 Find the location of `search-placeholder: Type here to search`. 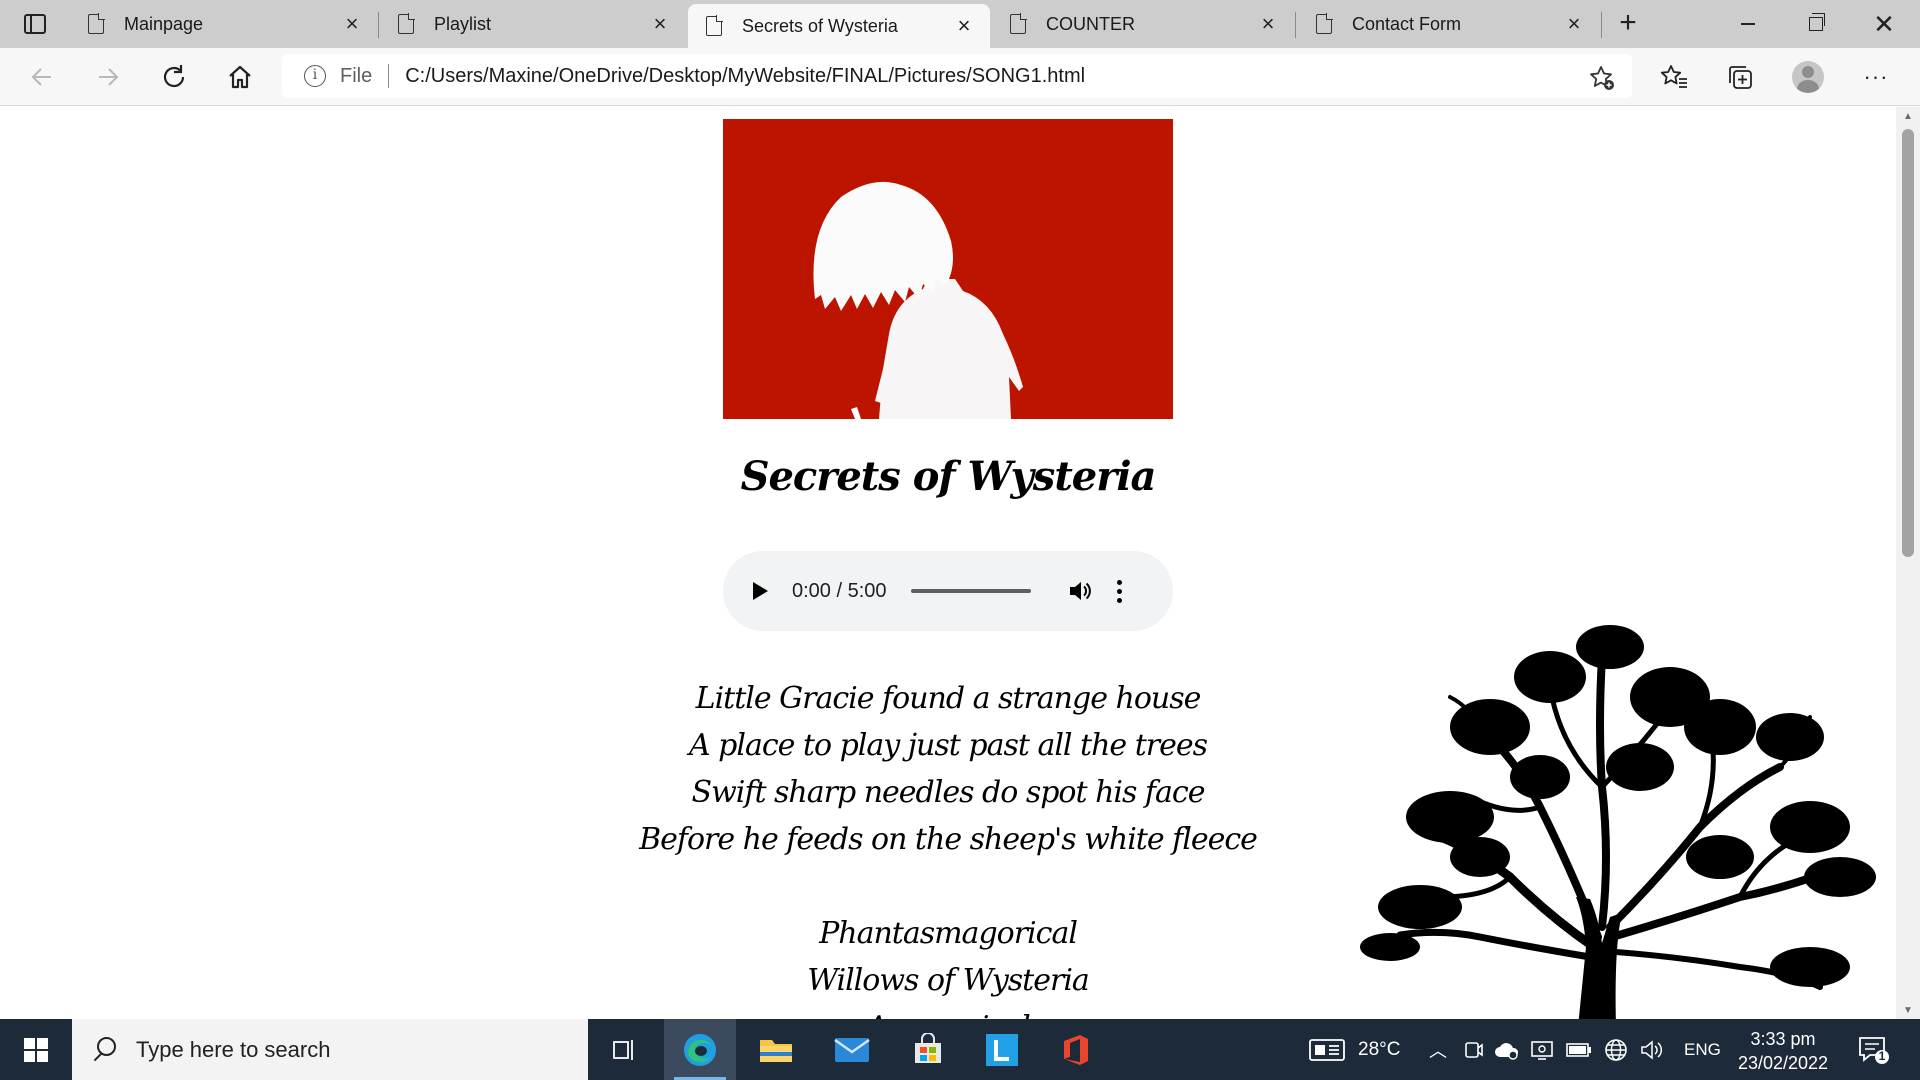

search-placeholder: Type here to search is located at coordinates (233, 1049).